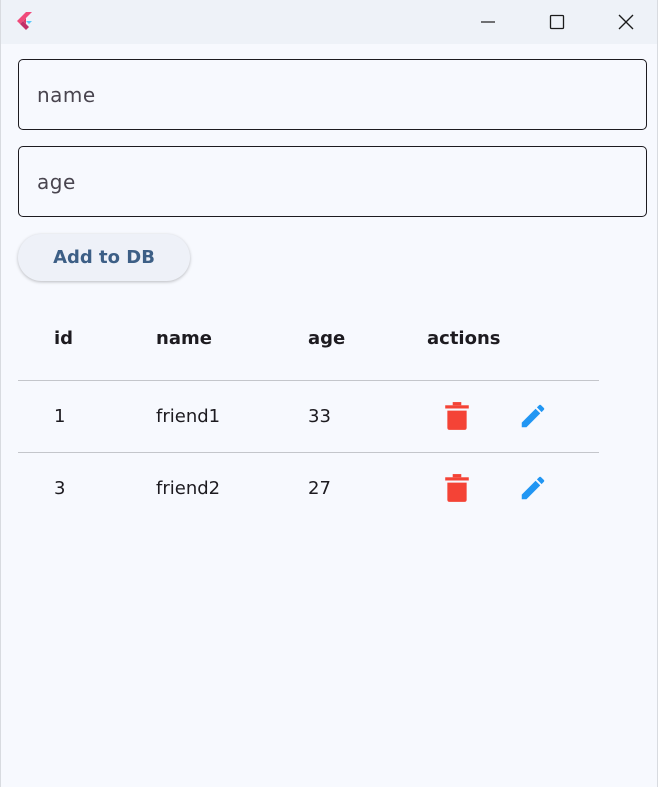 This screenshot has width=658, height=787. What do you see at coordinates (464, 338) in the screenshot?
I see `column-header-actions: actions` at bounding box center [464, 338].